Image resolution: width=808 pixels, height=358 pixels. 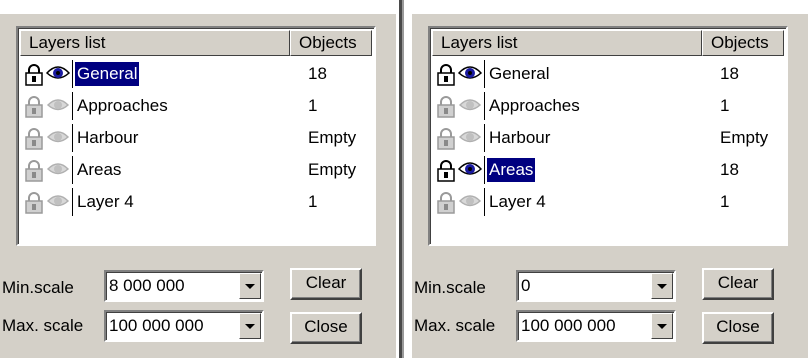 I want to click on min-scale-combo: 8 000 000, so click(x=184, y=286).